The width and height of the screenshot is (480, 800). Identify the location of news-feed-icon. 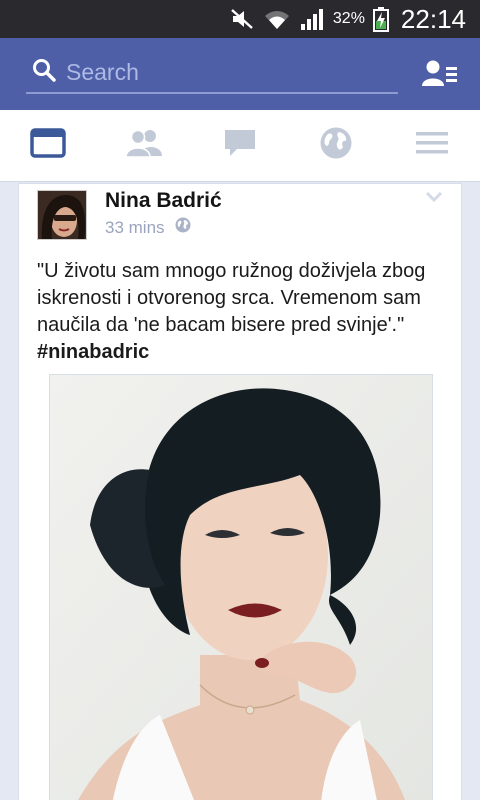
(48, 145).